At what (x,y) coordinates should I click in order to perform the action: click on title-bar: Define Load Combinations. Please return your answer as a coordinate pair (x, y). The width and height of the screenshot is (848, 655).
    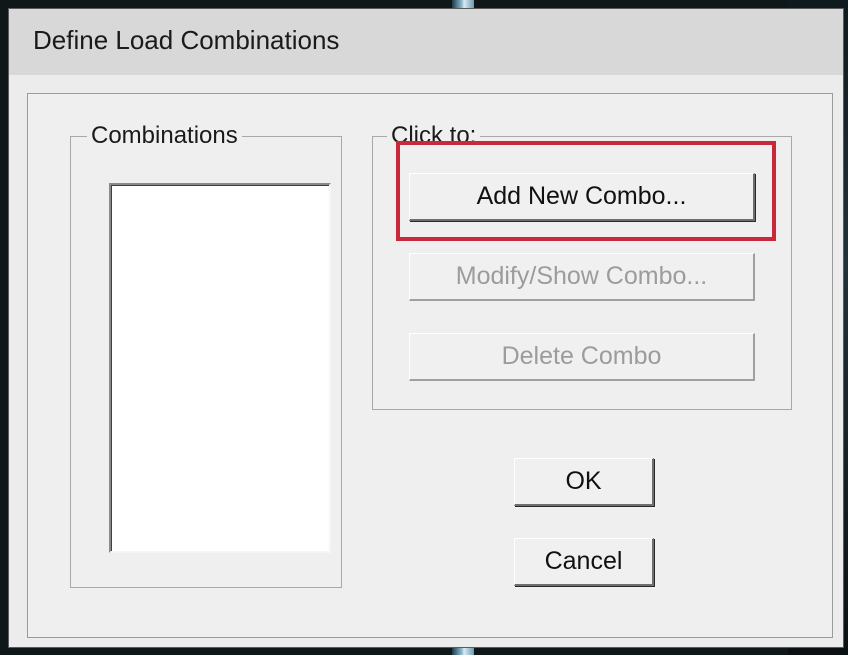
    Looking at the image, I should click on (426, 42).